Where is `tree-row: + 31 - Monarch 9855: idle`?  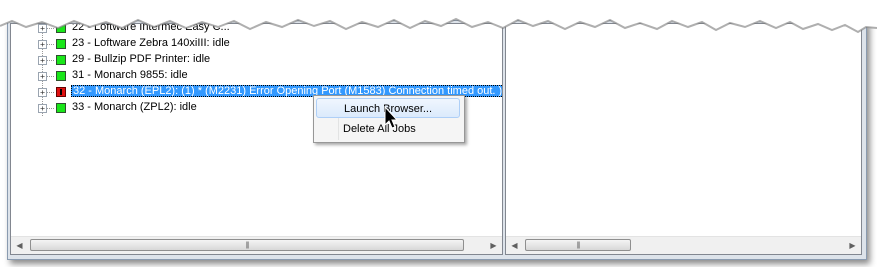
tree-row: + 31 - Monarch 9855: idle is located at coordinates (256, 76).